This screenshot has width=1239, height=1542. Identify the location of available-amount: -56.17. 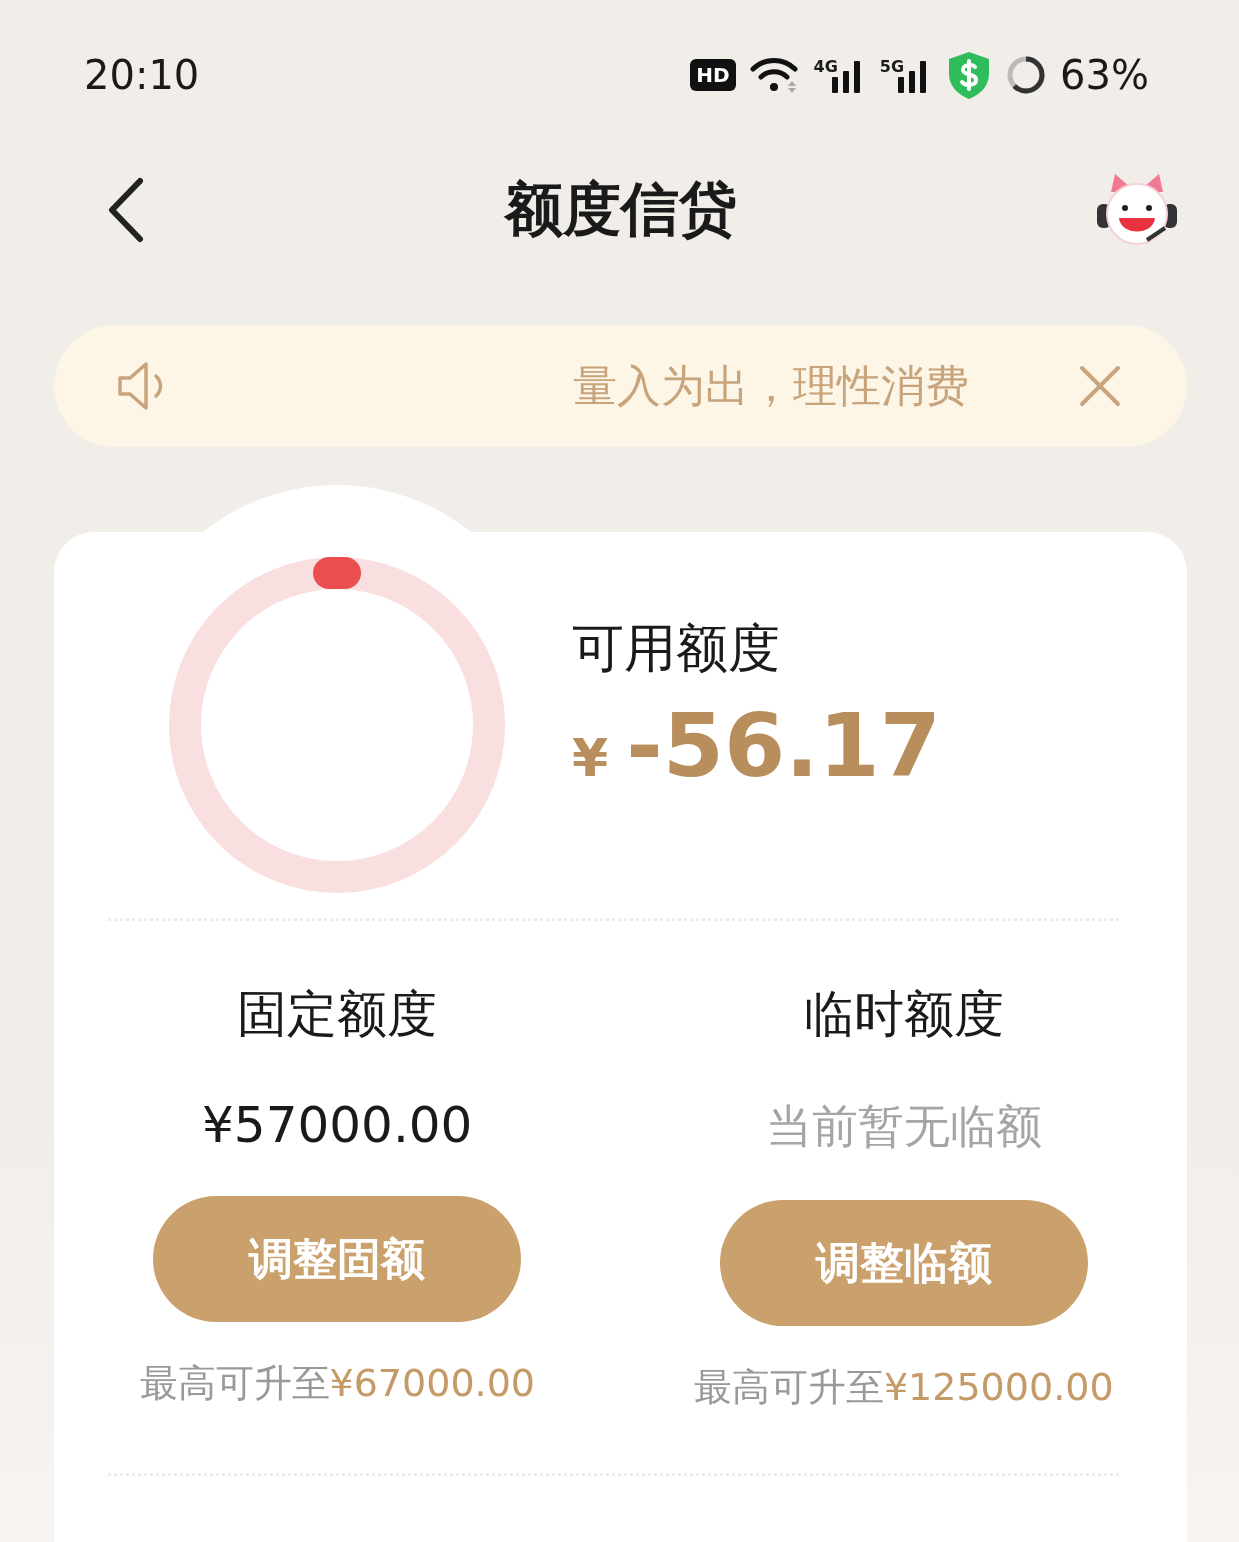
(784, 745).